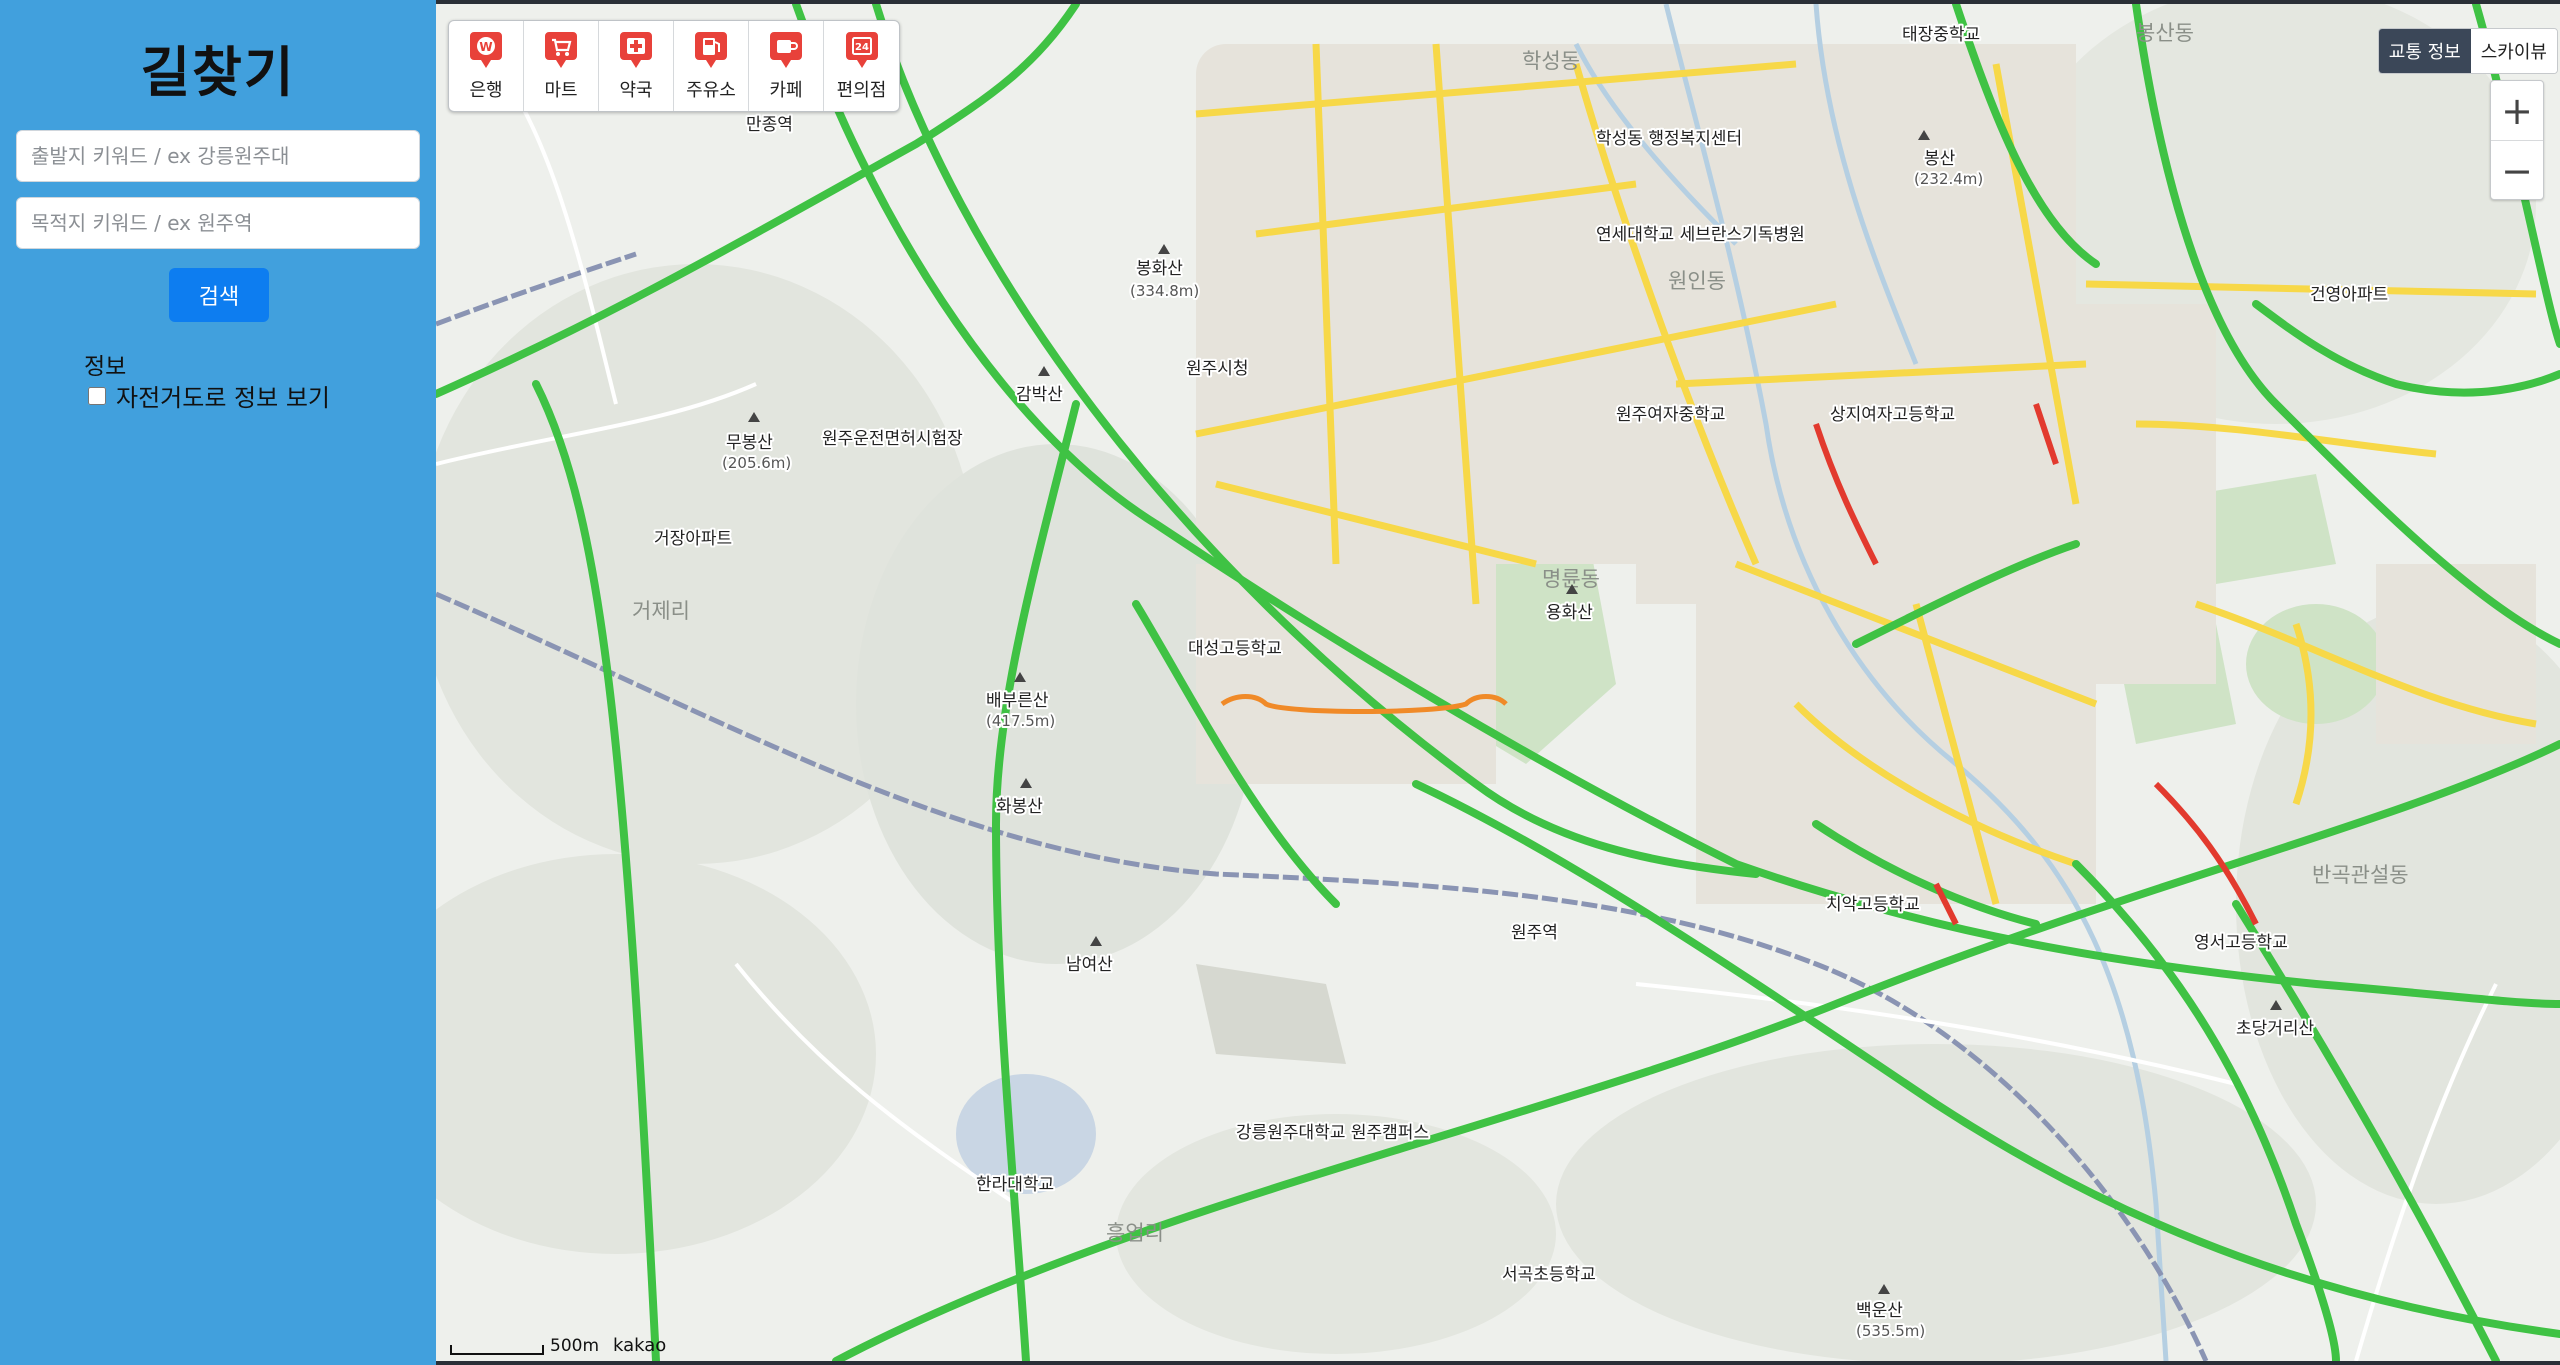 This screenshot has height=1365, width=2560. I want to click on zoom-control: + −, so click(2517, 140).